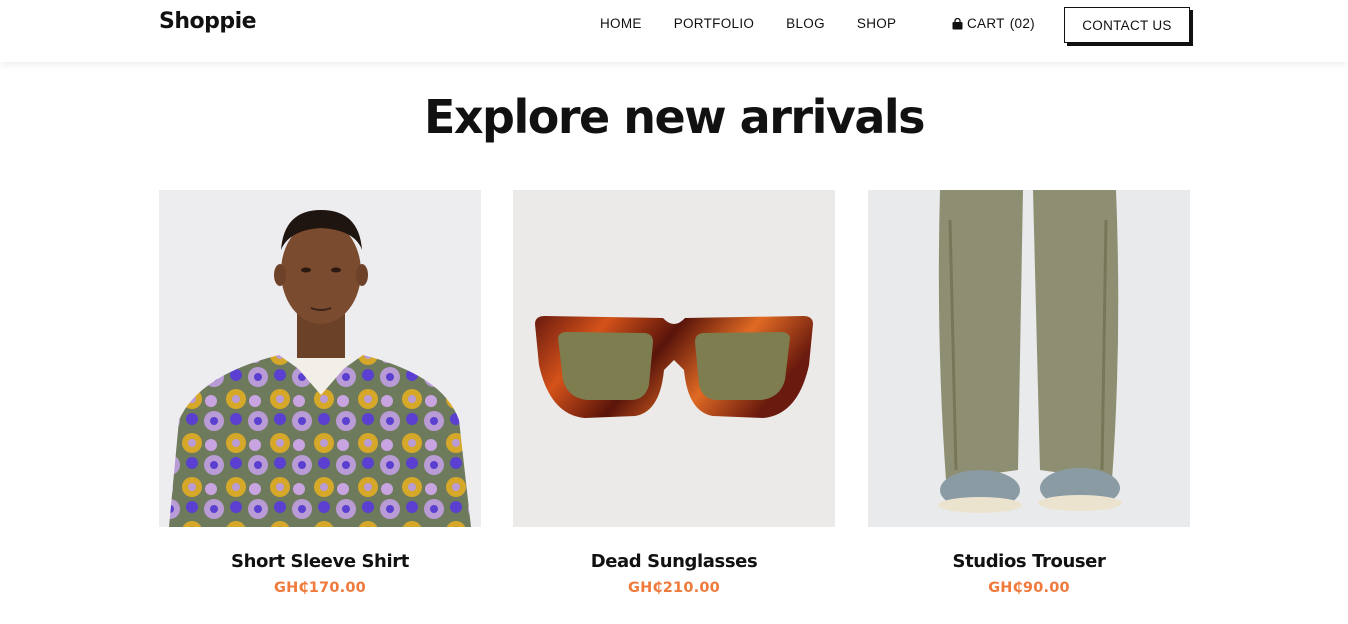 The width and height of the screenshot is (1348, 624). I want to click on nav-blog: BLOG, so click(805, 24).